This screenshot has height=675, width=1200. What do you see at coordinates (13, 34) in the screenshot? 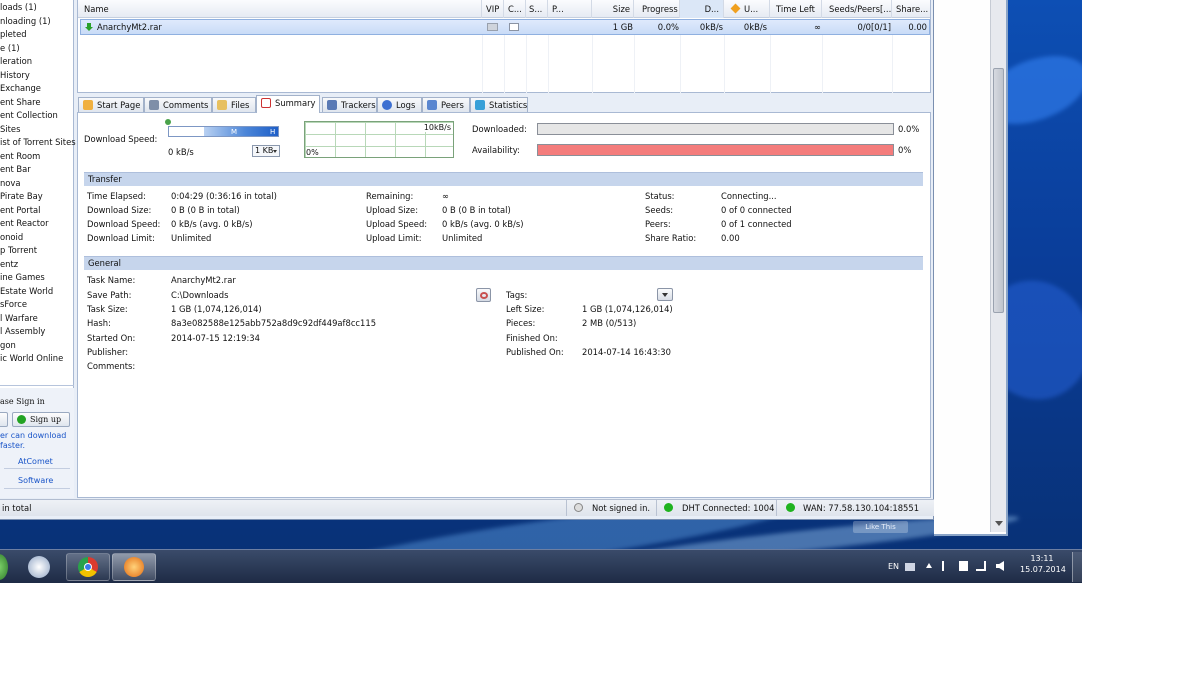
I see `sidebar-item: pleted` at bounding box center [13, 34].